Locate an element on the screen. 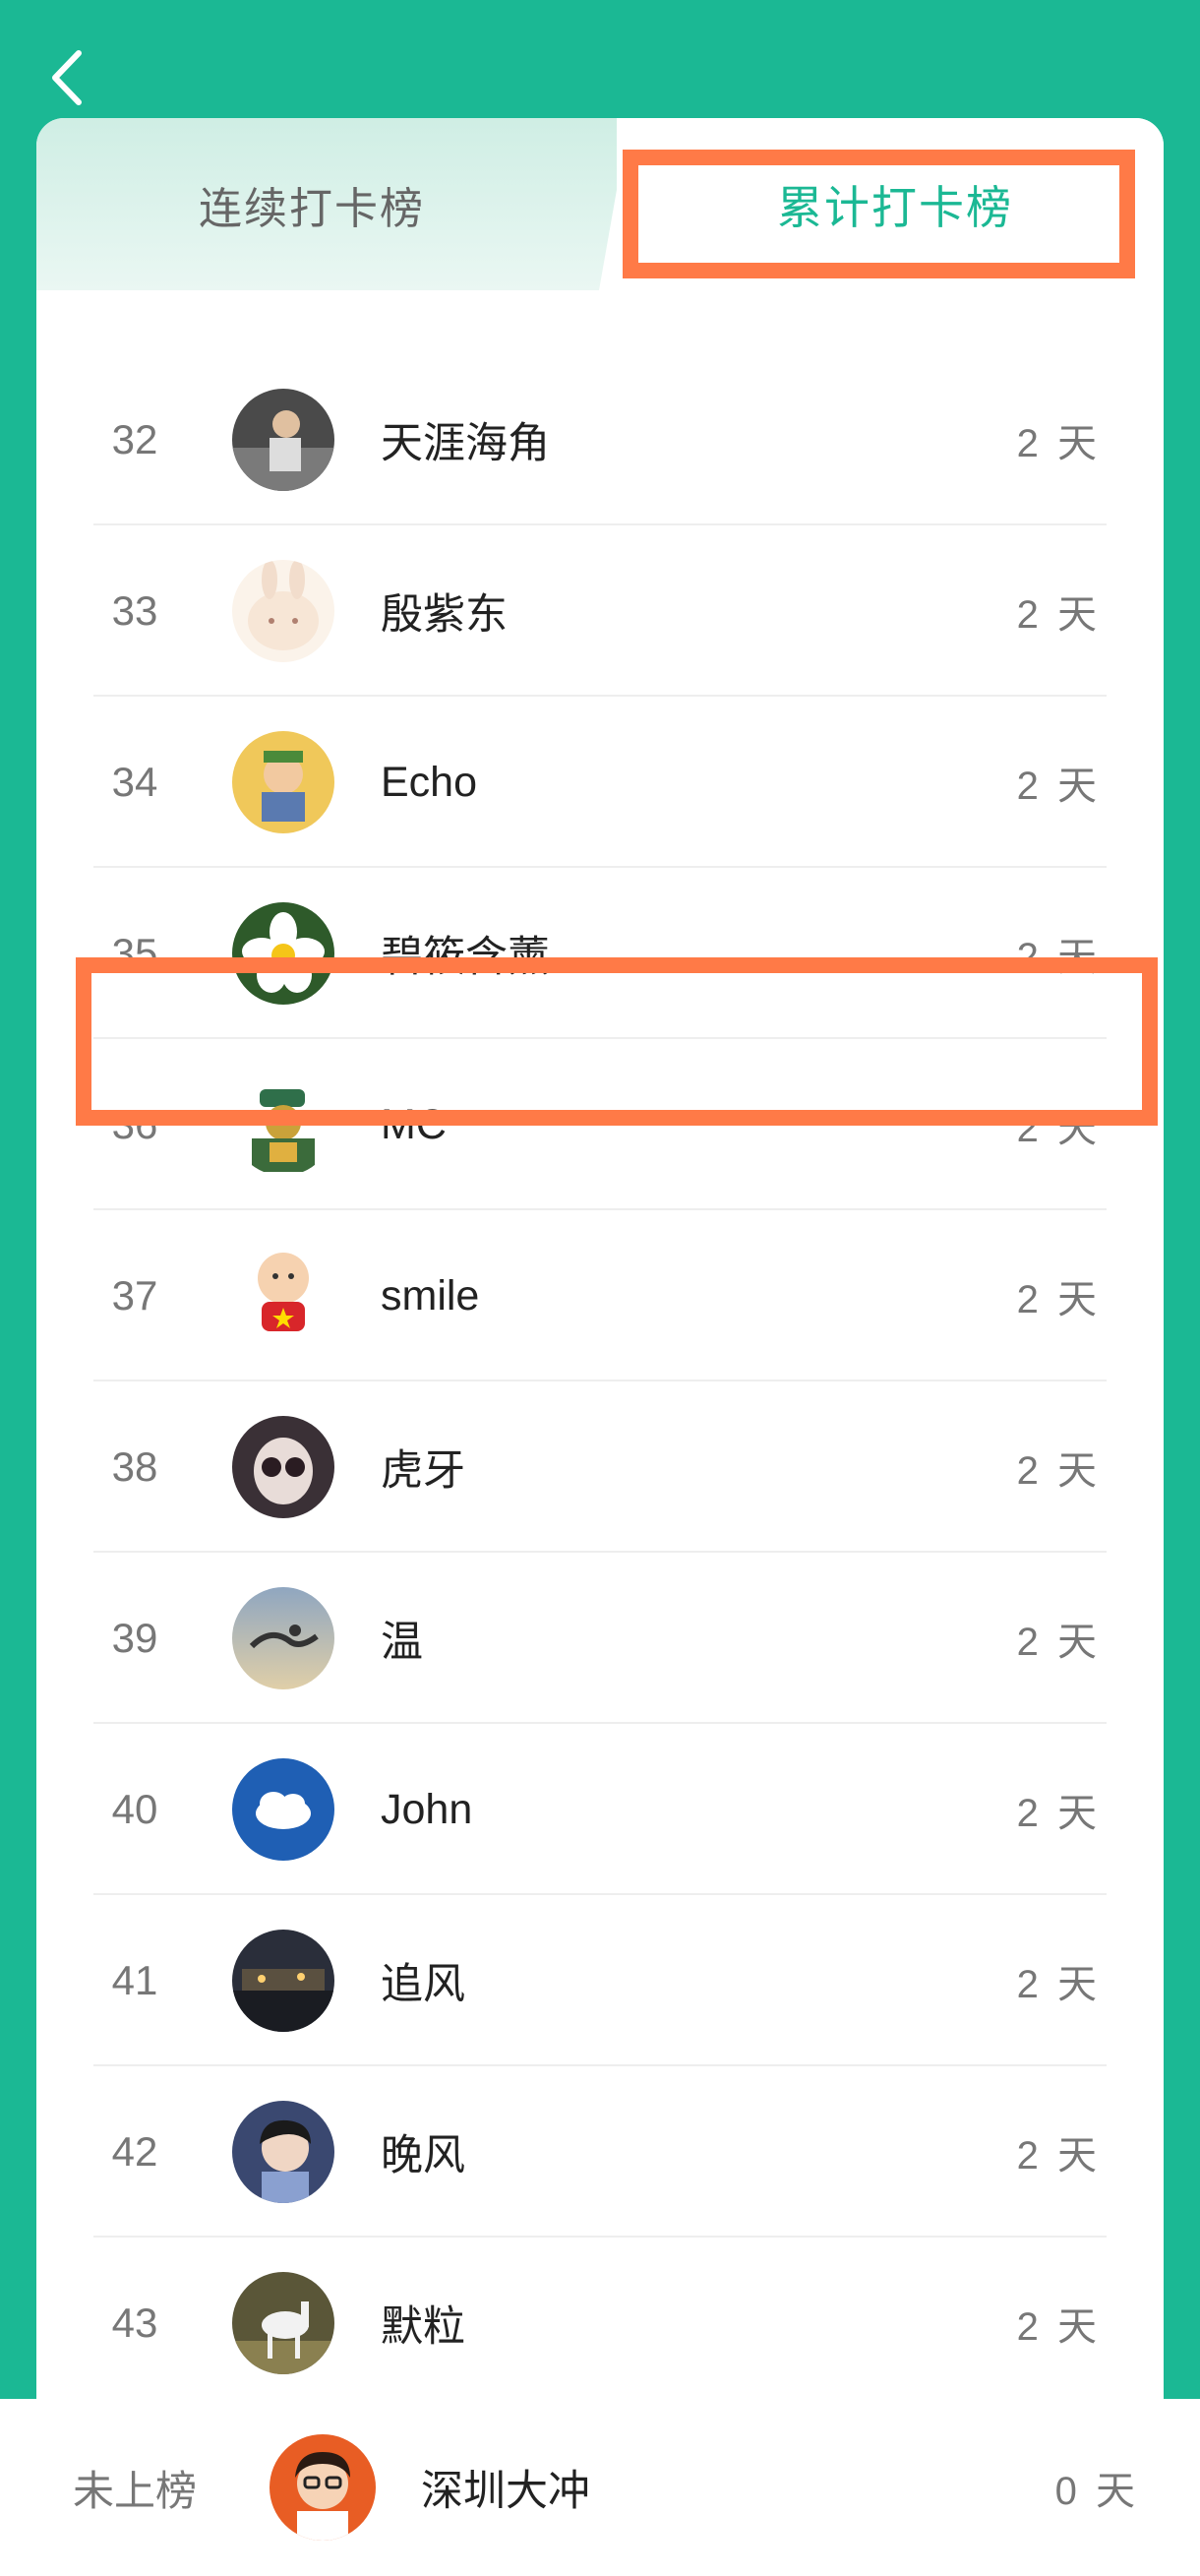 The image size is (1200, 2576). rank-row: 35 碧筱含薰 2 天 is located at coordinates (600, 953).